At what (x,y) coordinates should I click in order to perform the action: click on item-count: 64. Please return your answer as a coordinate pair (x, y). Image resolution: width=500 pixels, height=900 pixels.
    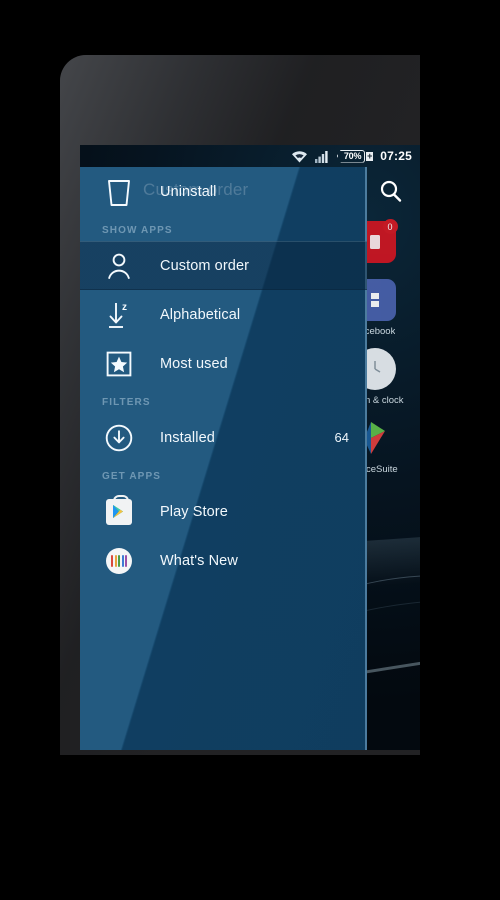
    Looking at the image, I should click on (341, 437).